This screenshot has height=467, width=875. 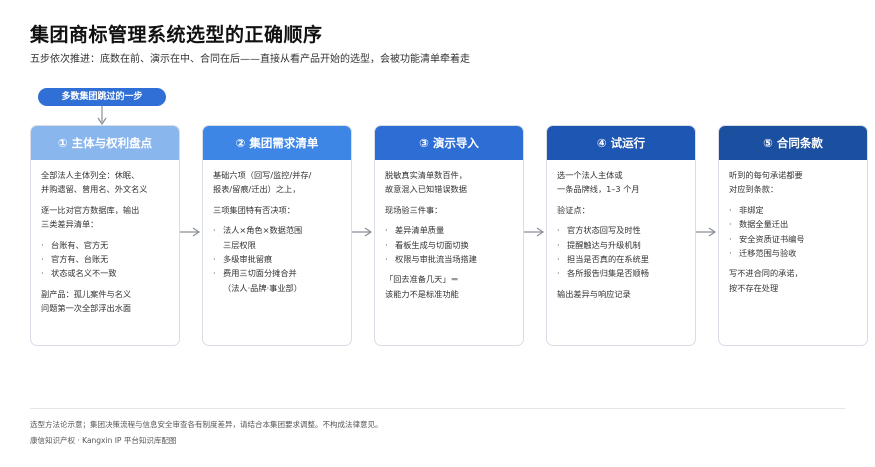 I want to click on step-3-detail: 现场验三件事：, so click(x=449, y=210).